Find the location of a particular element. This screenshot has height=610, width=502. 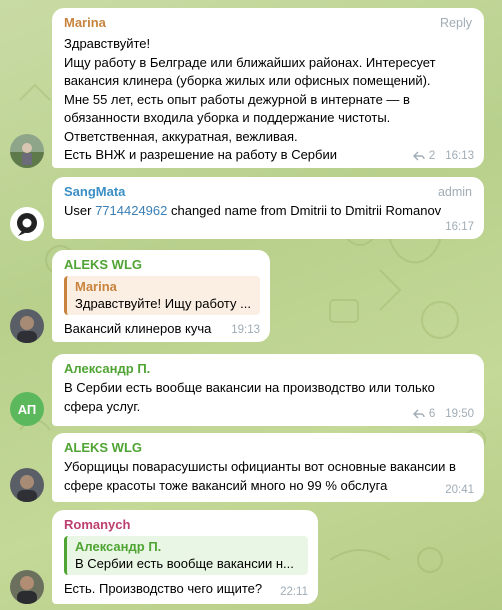

quoted-sender: Marina is located at coordinates (96, 286).